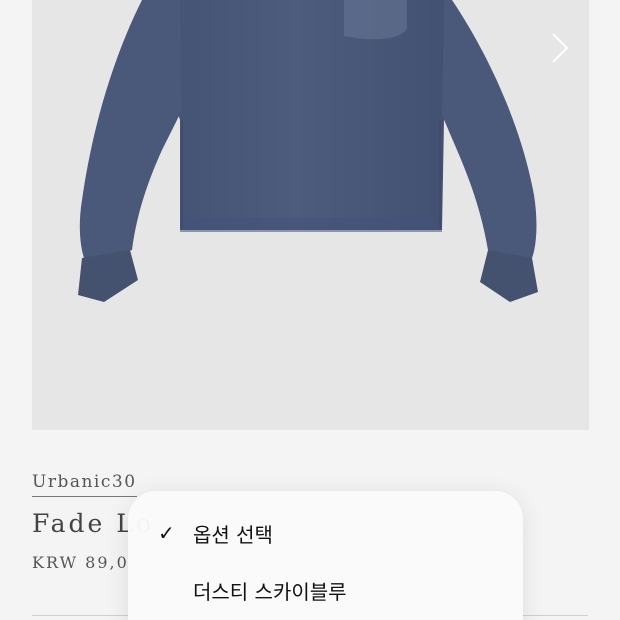 This screenshot has width=620, height=620. I want to click on option-label: 더스티 스카이블루, so click(270, 591).